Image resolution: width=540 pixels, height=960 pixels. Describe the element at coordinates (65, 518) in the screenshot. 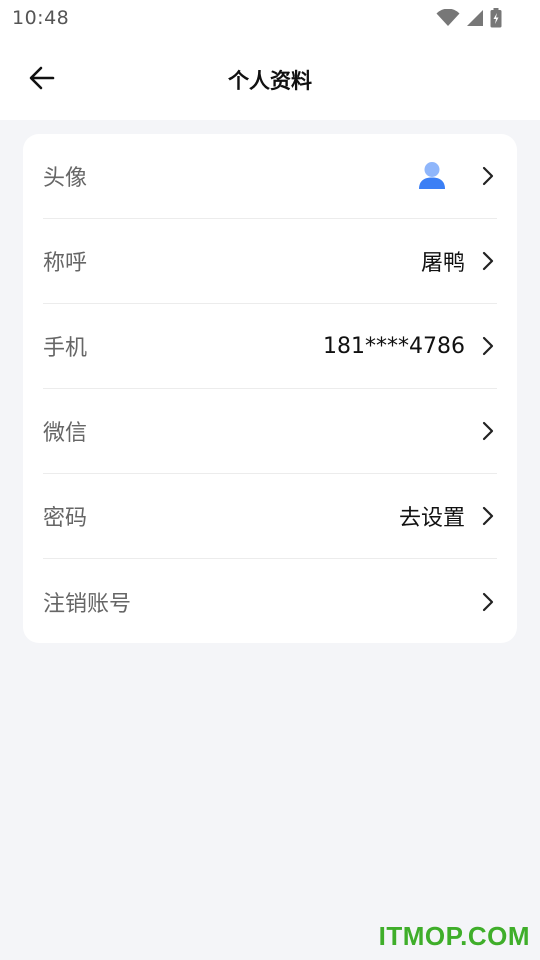

I see `row-label: 密码` at that location.